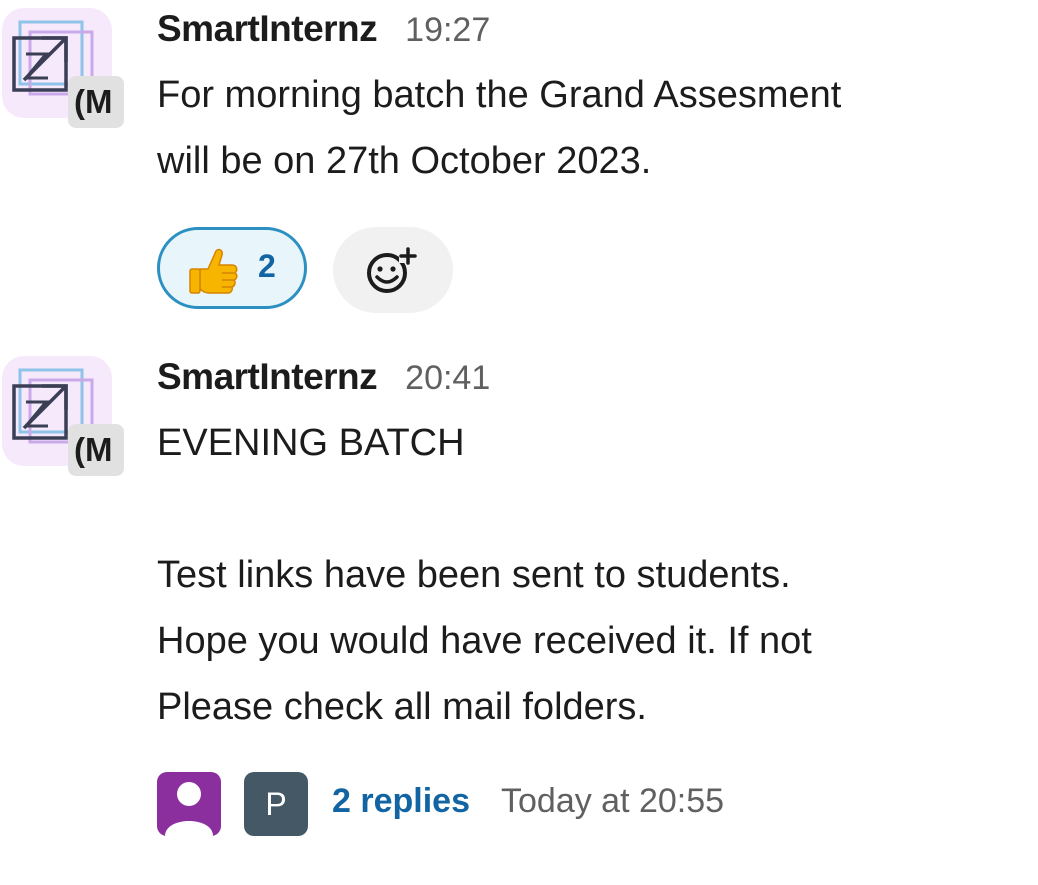 This screenshot has width=1038, height=885. Describe the element at coordinates (311, 443) in the screenshot. I see `message-line: EVENING BATCH` at that location.